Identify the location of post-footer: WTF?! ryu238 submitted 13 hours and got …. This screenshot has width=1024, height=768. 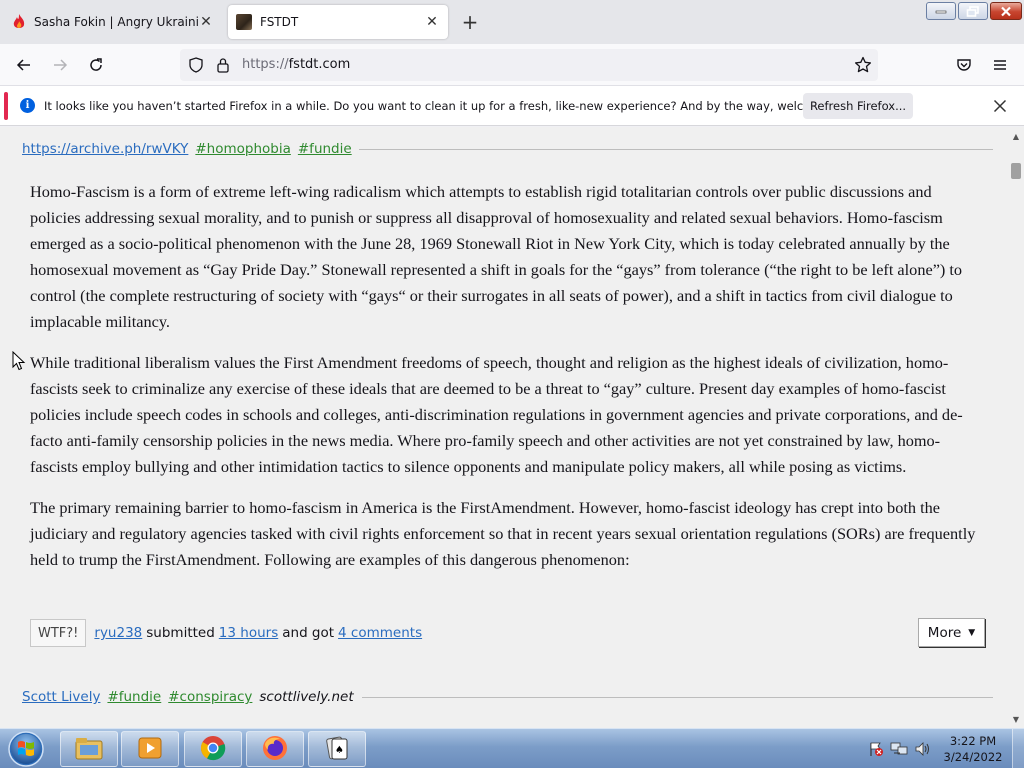
(507, 633).